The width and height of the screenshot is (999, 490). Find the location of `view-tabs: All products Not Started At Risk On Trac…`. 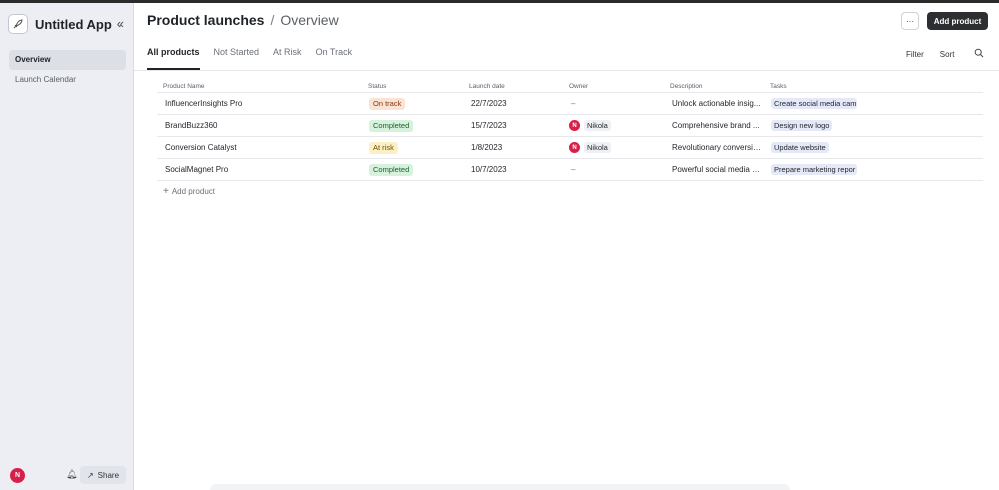

view-tabs: All products Not Started At Risk On Trac… is located at coordinates (256, 56).